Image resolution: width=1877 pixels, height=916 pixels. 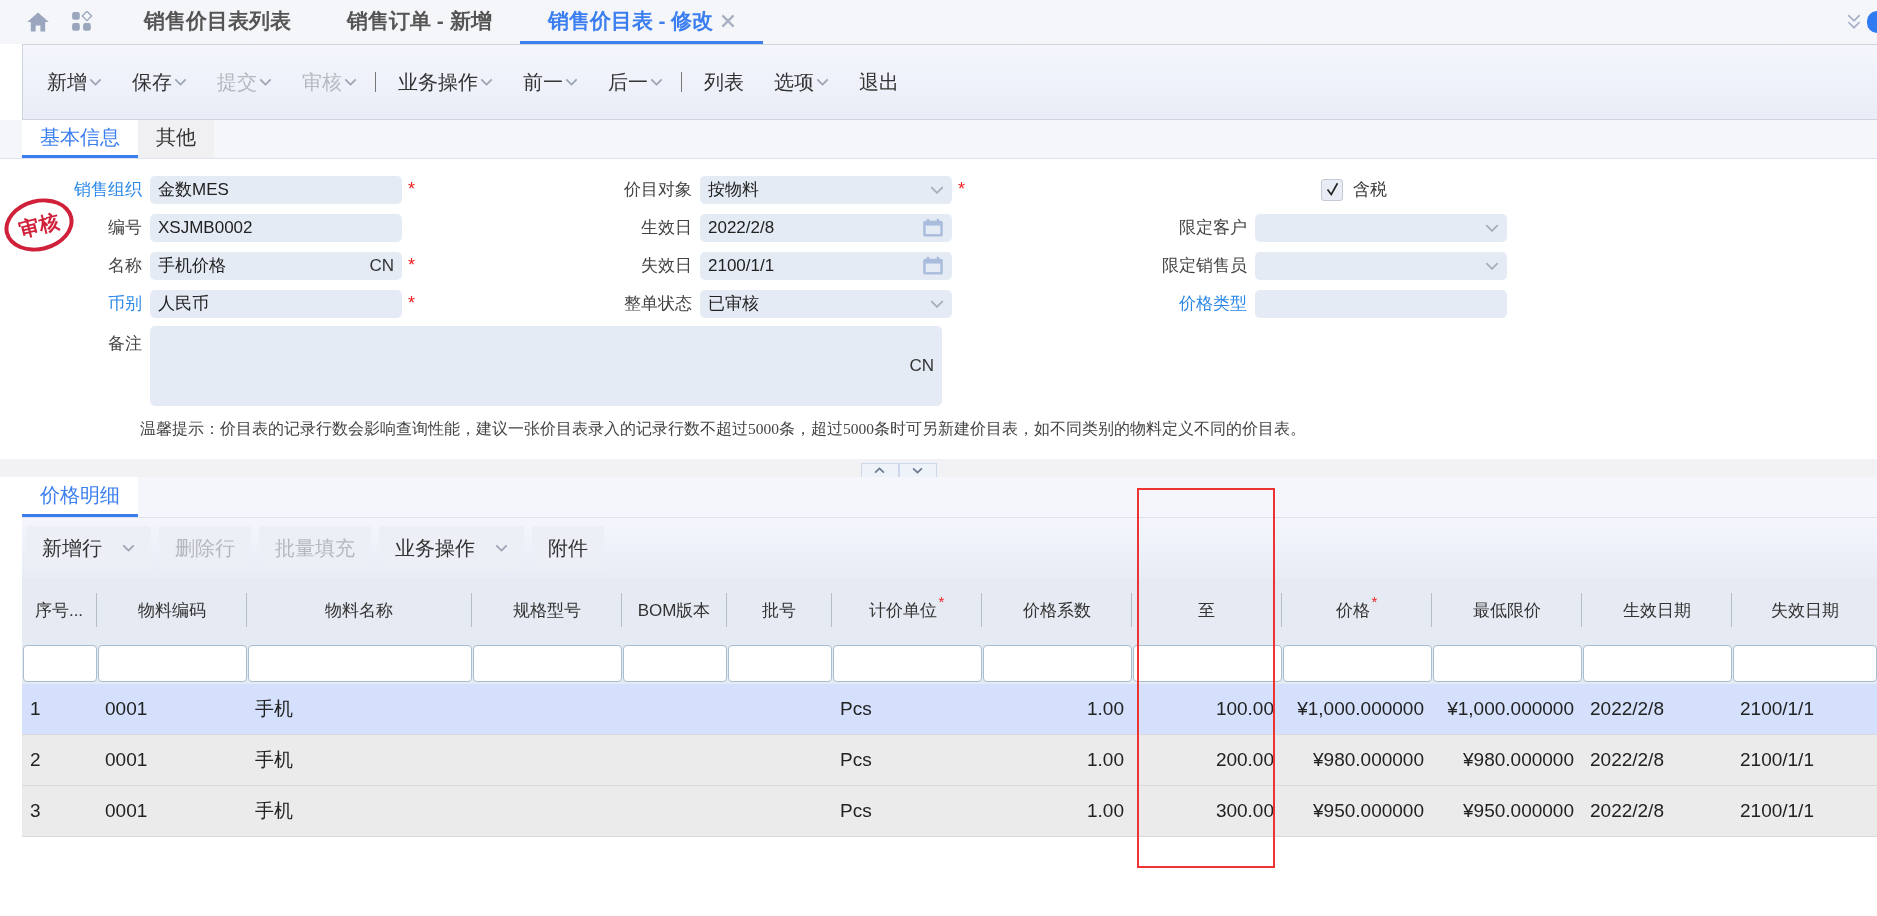 I want to click on close-icon, so click(x=728, y=20).